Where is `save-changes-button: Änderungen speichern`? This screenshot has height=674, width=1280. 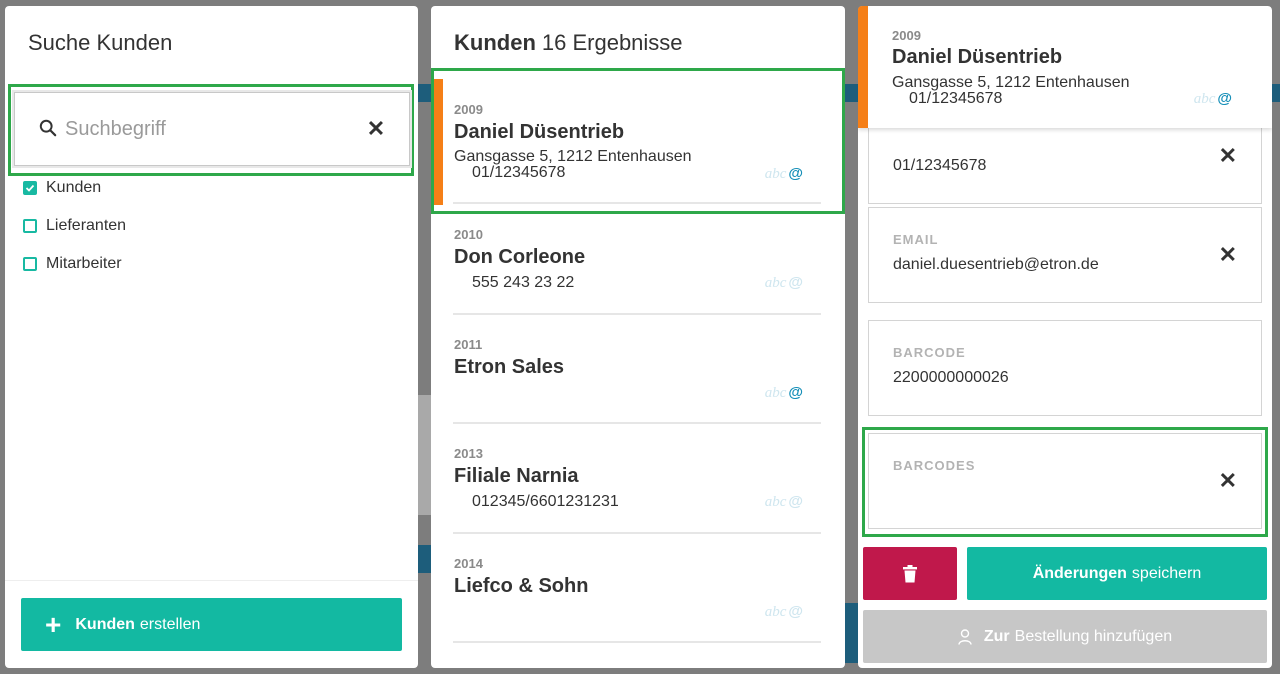 save-changes-button: Änderungen speichern is located at coordinates (1117, 573).